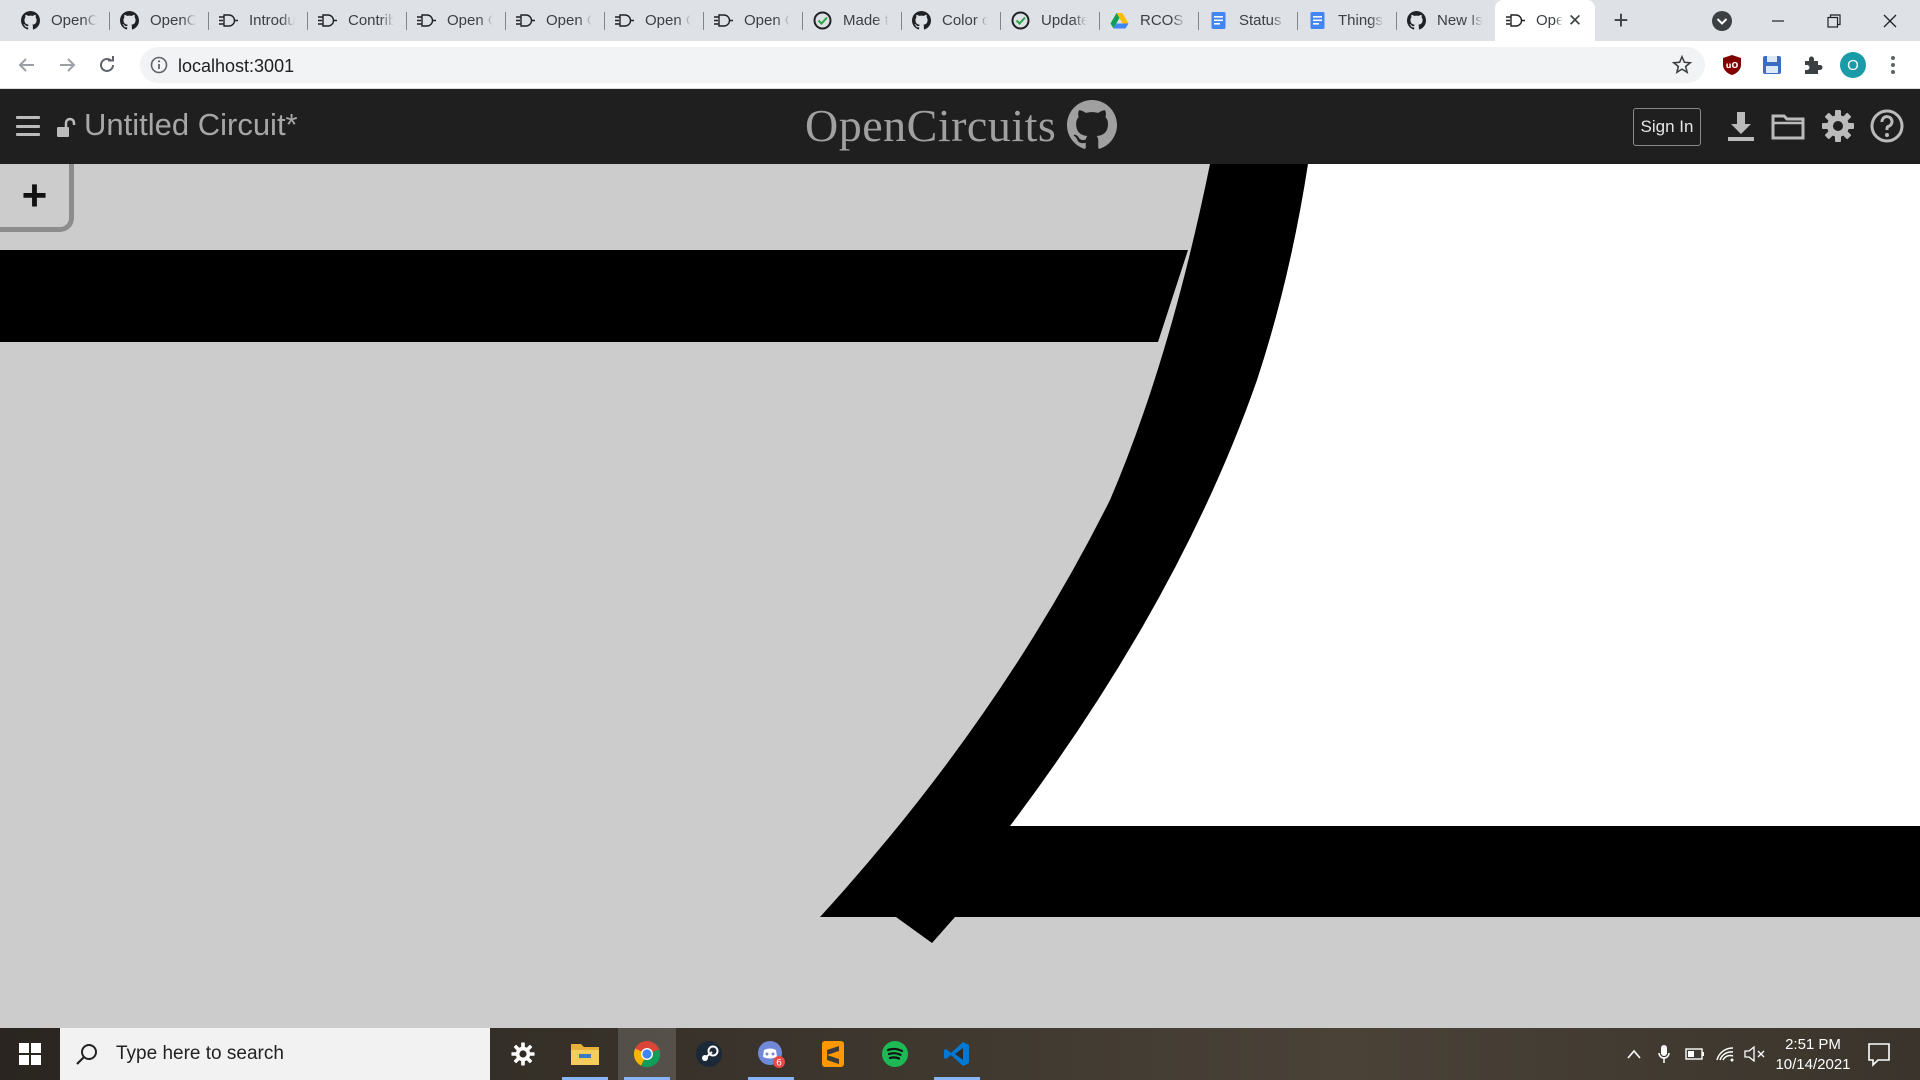 The width and height of the screenshot is (1920, 1080). What do you see at coordinates (1838, 126) in the screenshot?
I see `settings-gear-icon` at bounding box center [1838, 126].